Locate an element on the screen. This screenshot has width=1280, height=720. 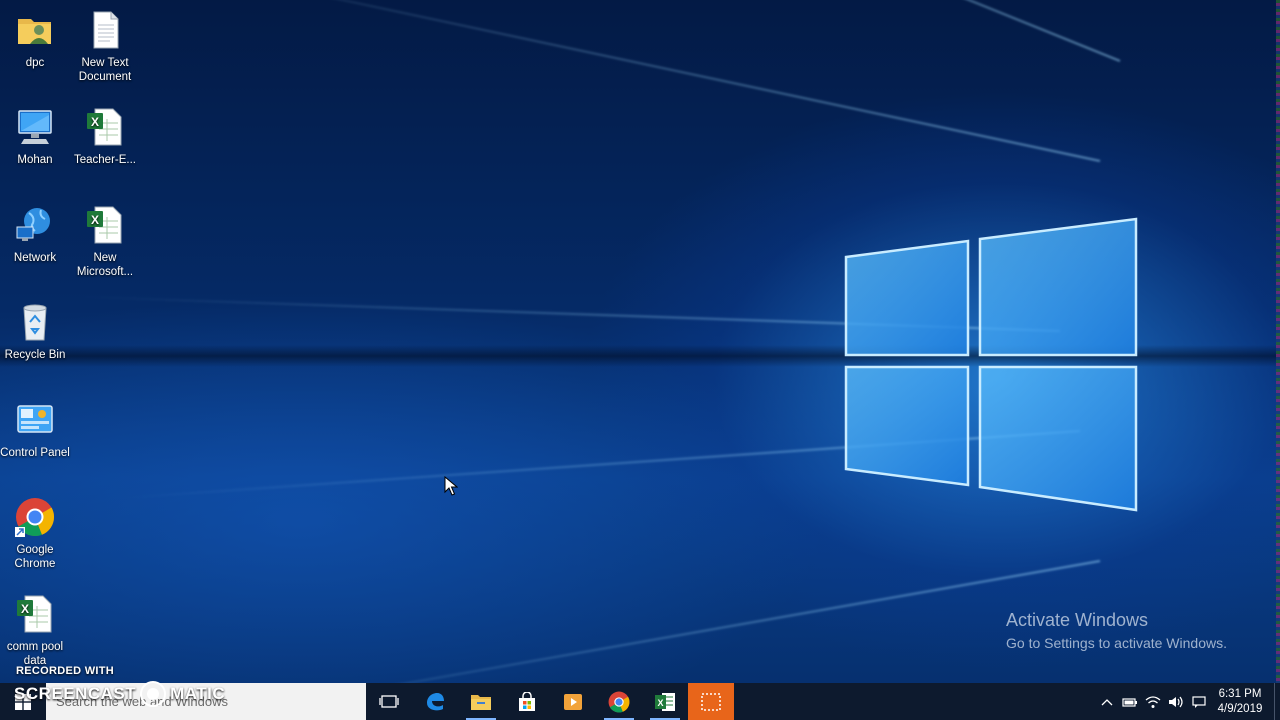
desktop-icon-dpc: dpc is located at coordinates (35, 40).